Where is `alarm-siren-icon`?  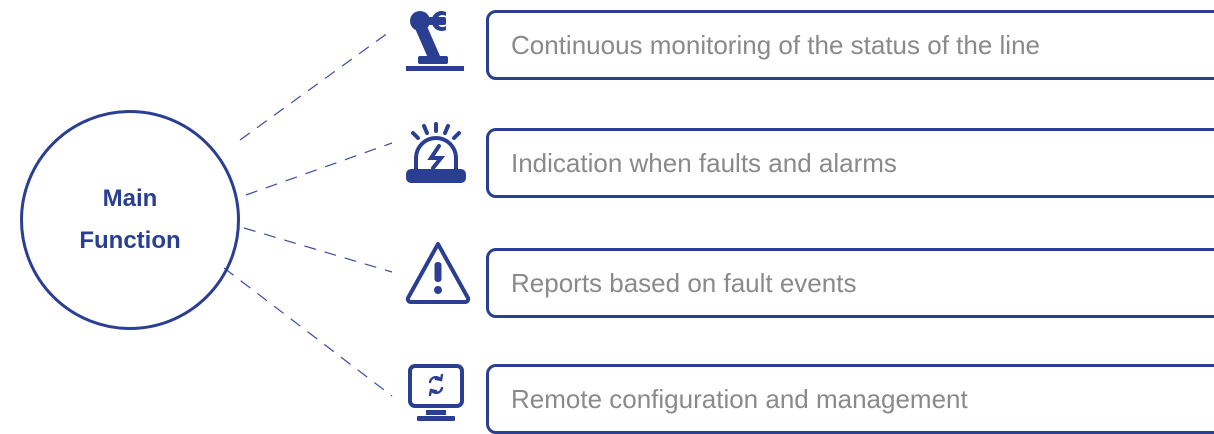
alarm-siren-icon is located at coordinates (436, 152).